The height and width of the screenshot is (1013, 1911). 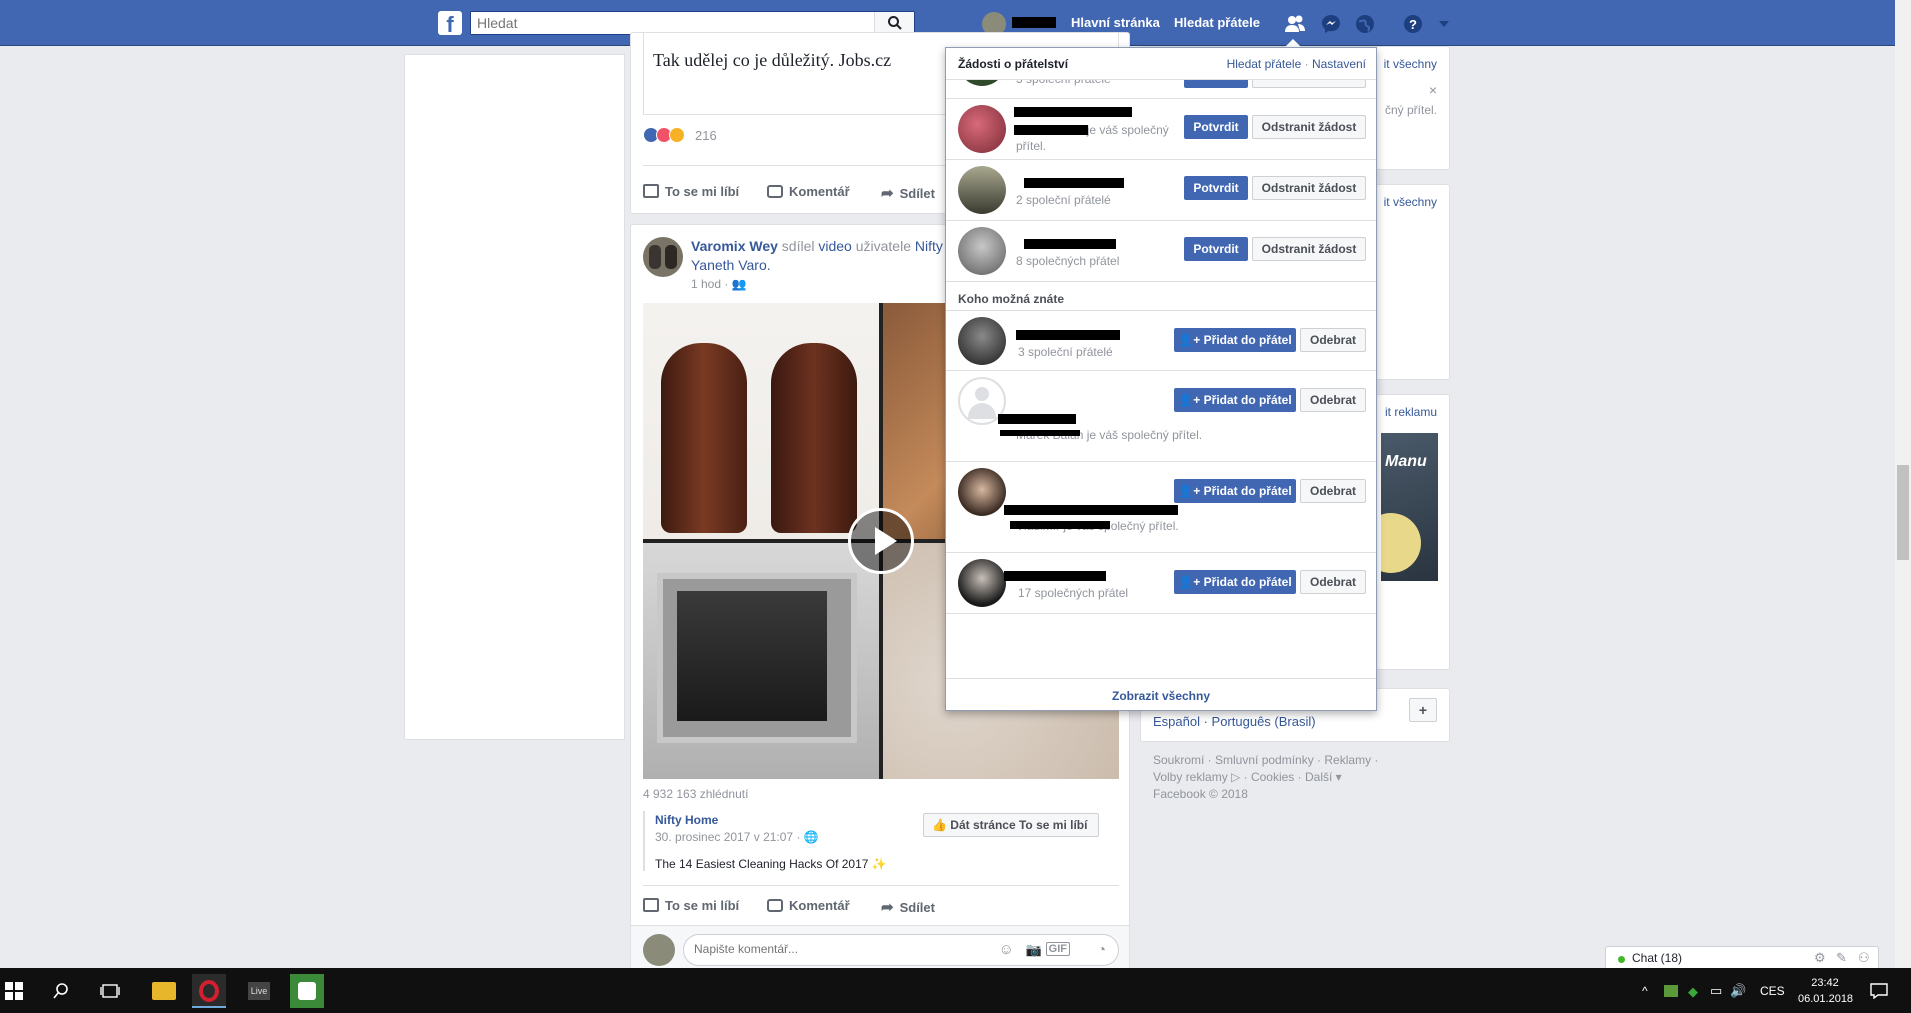 I want to click on tray-app-icon, so click(x=1671, y=991).